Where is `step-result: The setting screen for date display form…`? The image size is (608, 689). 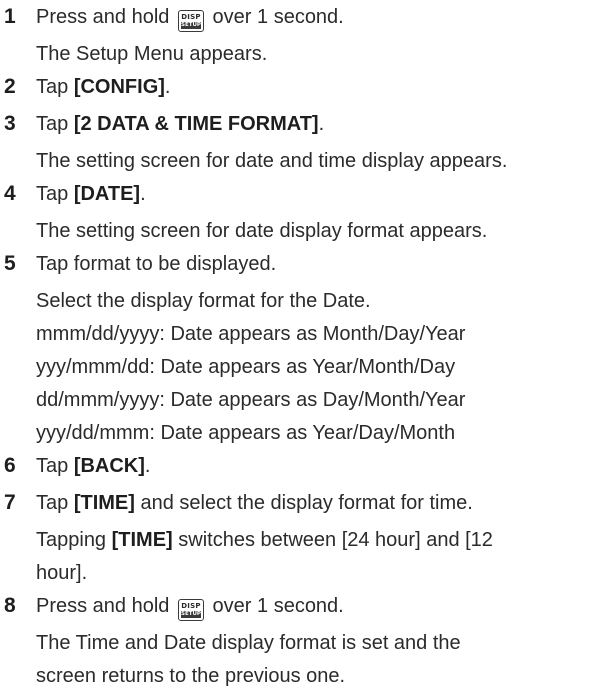 step-result: The setting screen for date display form… is located at coordinates (262, 231).